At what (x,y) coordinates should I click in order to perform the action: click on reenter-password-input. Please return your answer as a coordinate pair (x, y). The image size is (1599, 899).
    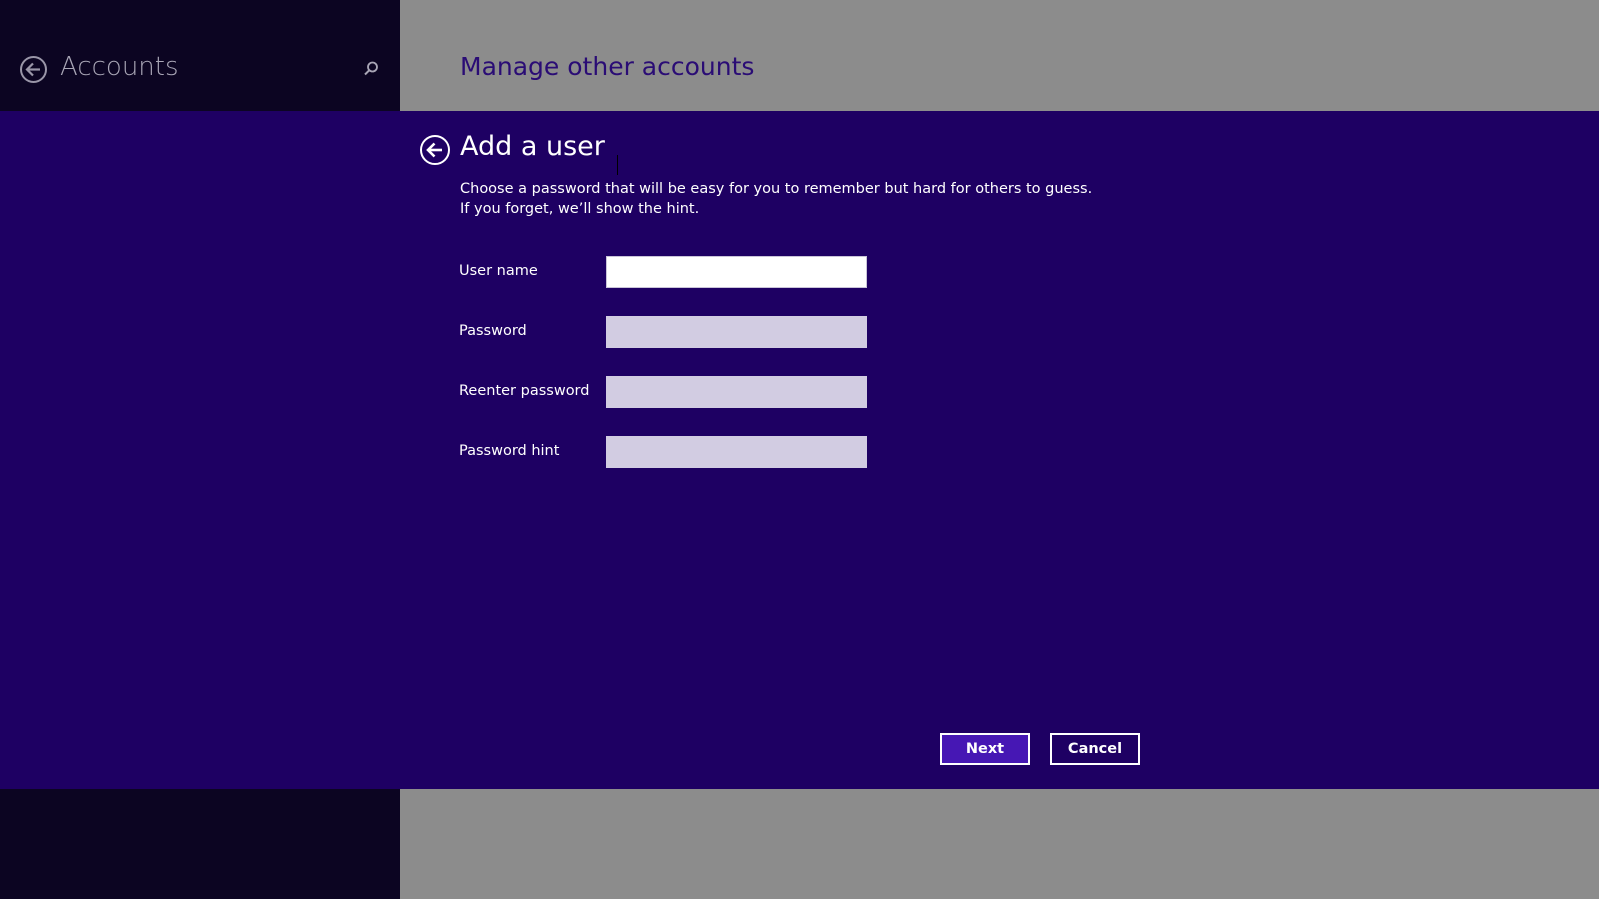
    Looking at the image, I should click on (736, 392).